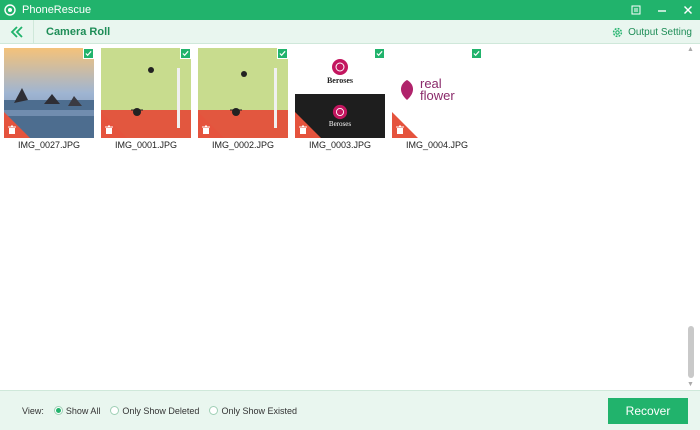 The width and height of the screenshot is (700, 430). What do you see at coordinates (243, 145) in the screenshot?
I see `photo-filename: IMG_0002.JPG` at bounding box center [243, 145].